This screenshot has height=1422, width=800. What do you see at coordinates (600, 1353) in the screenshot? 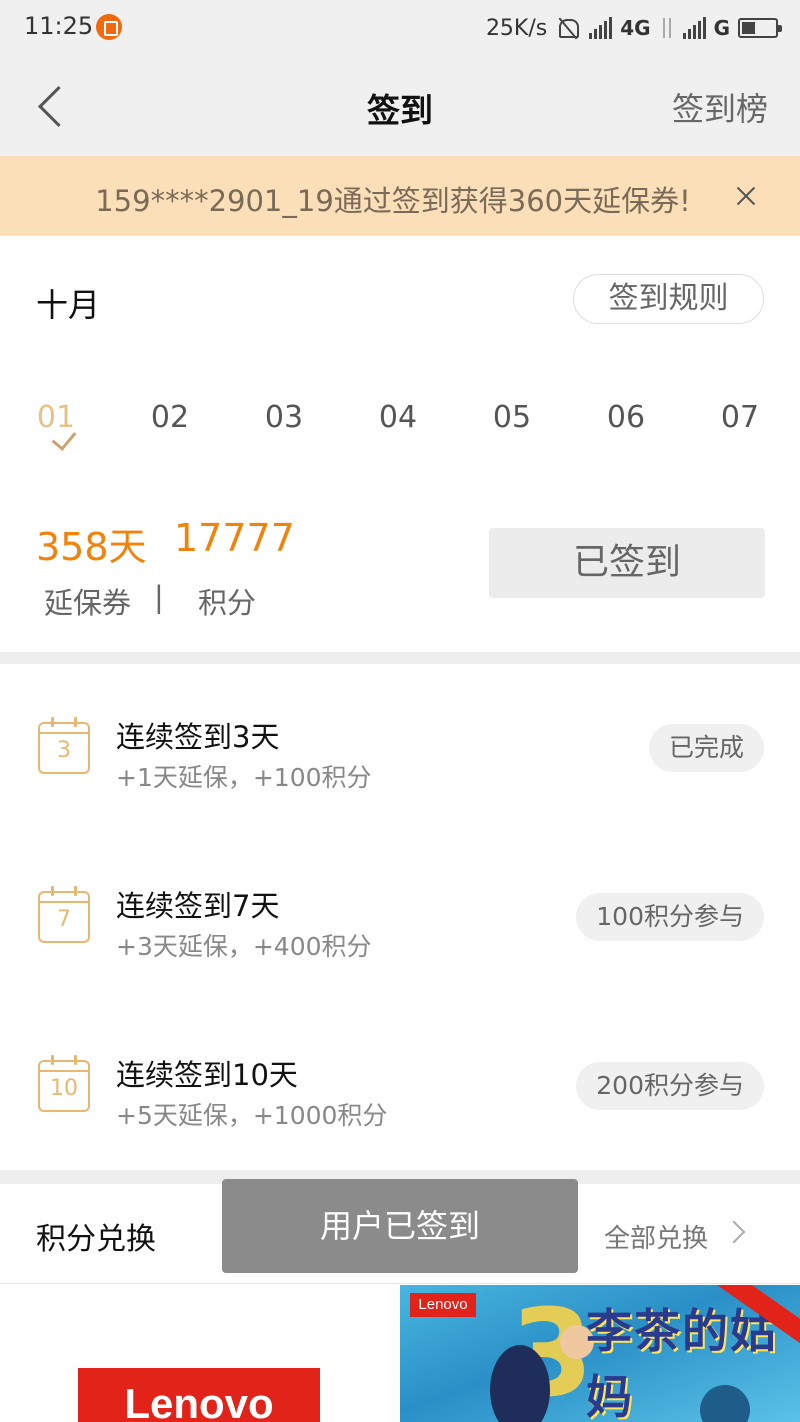
I see `promo-banner: 3 Lenovo 李茶的姑妈` at bounding box center [600, 1353].